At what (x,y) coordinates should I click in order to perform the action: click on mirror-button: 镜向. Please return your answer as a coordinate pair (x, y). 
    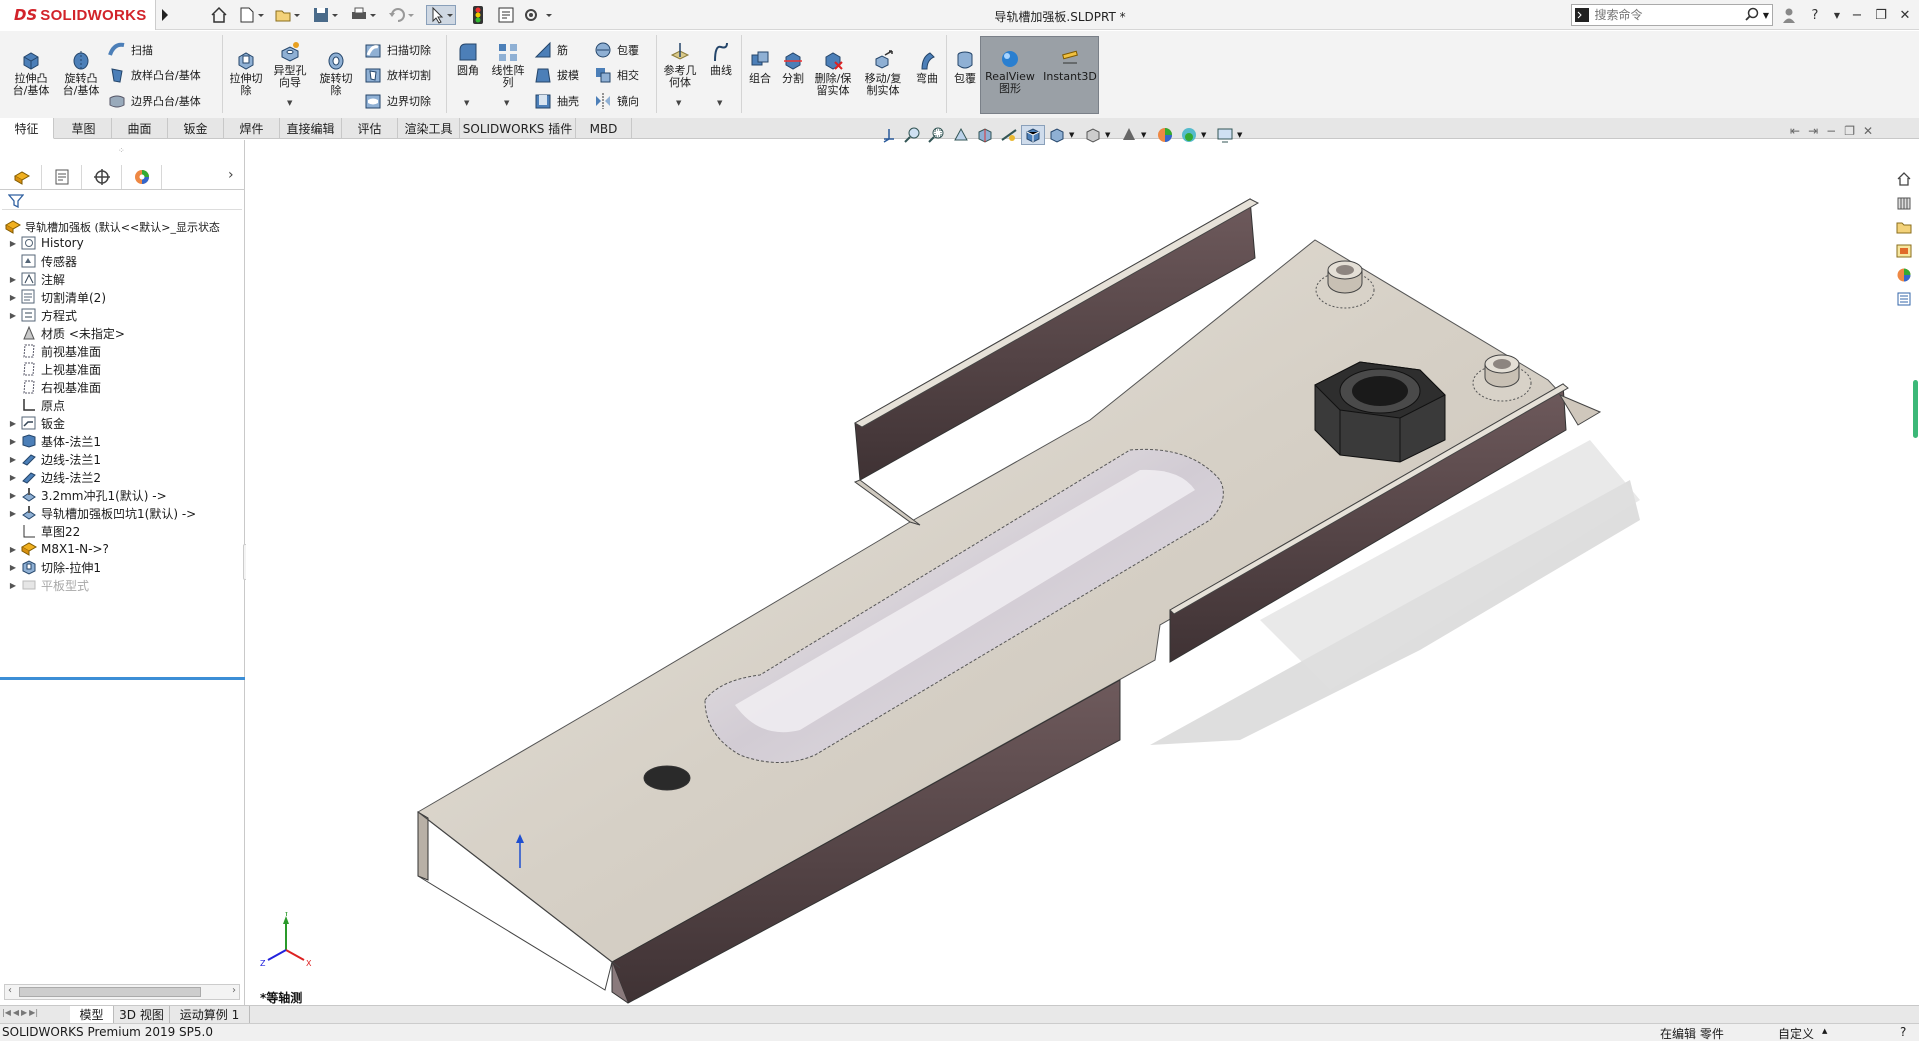
    Looking at the image, I should click on (616, 101).